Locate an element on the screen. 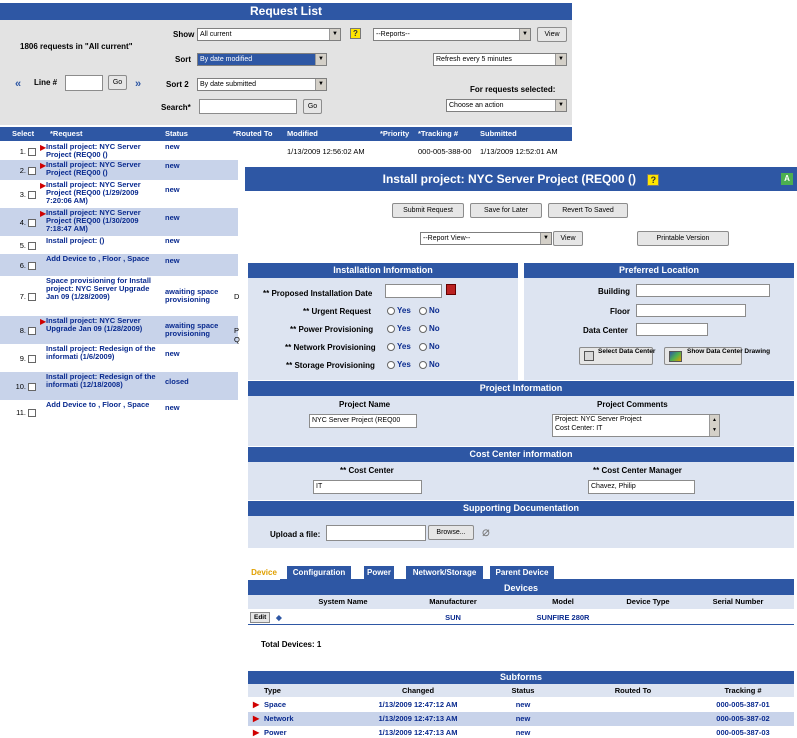 This screenshot has width=797, height=738. corner-a-icon: A is located at coordinates (787, 179).